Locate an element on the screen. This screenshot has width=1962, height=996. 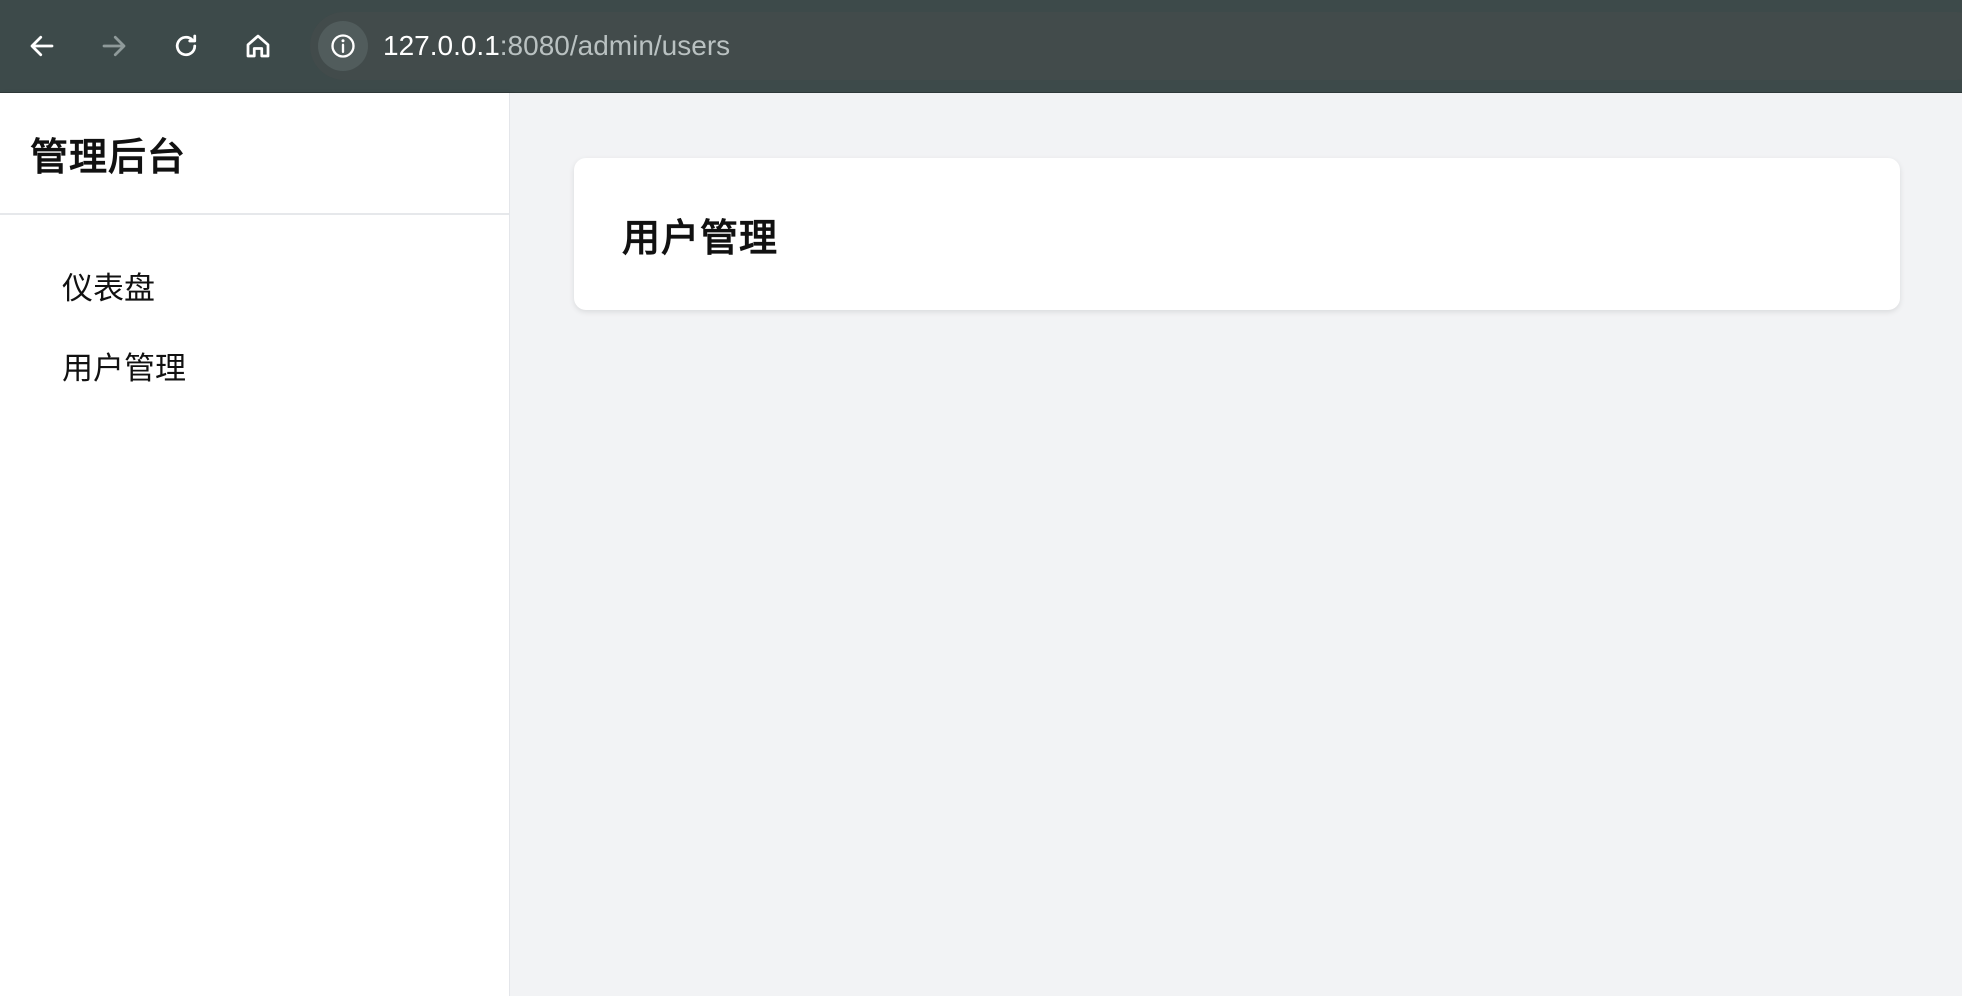
site-info-button is located at coordinates (343, 46).